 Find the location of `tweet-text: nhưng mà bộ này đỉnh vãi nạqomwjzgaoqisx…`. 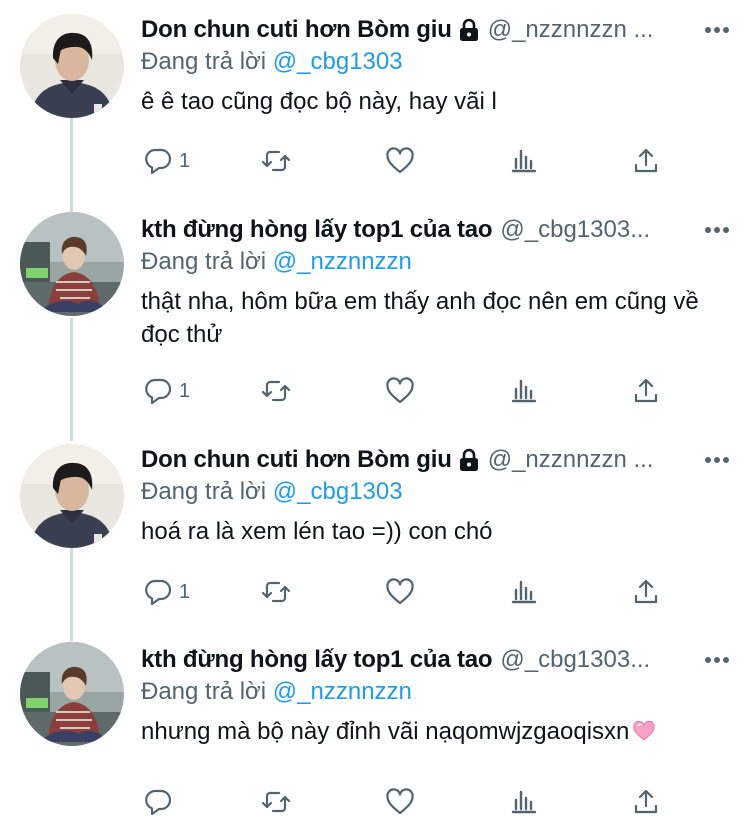

tweet-text: nhưng mà bộ này đỉnh vãi nạqomwjzgaoqisx… is located at coordinates (435, 731).